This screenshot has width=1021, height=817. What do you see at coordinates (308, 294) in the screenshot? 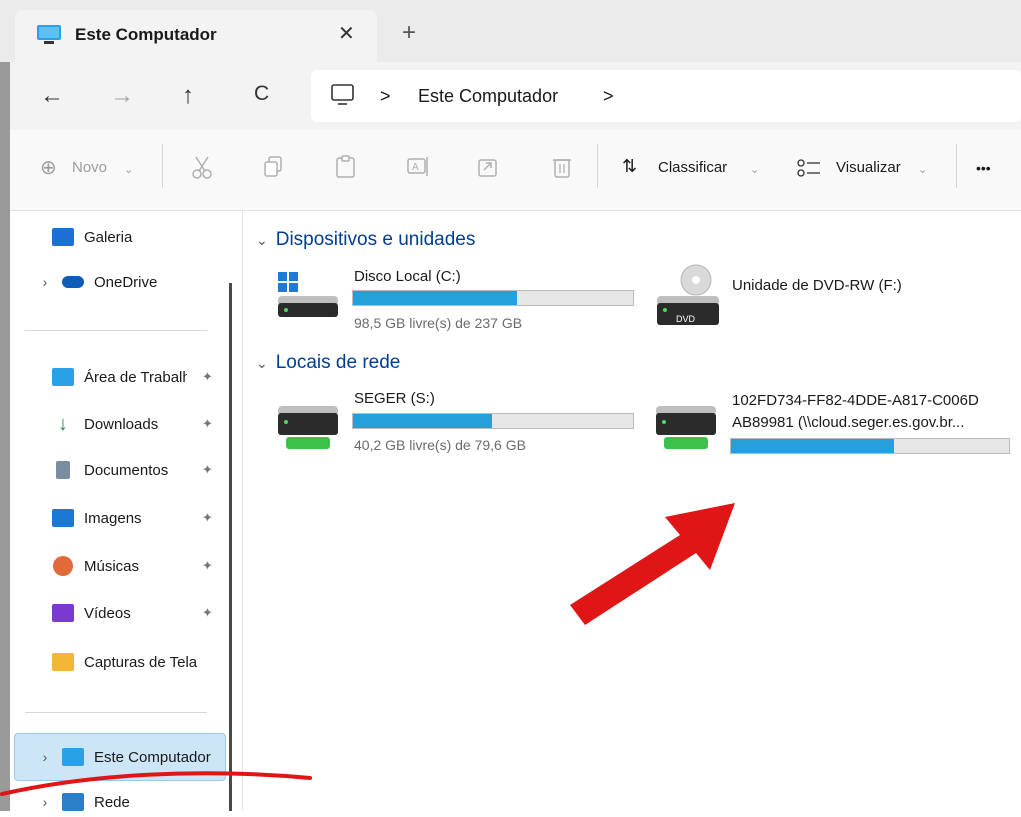
I see `windows-drive-icon` at bounding box center [308, 294].